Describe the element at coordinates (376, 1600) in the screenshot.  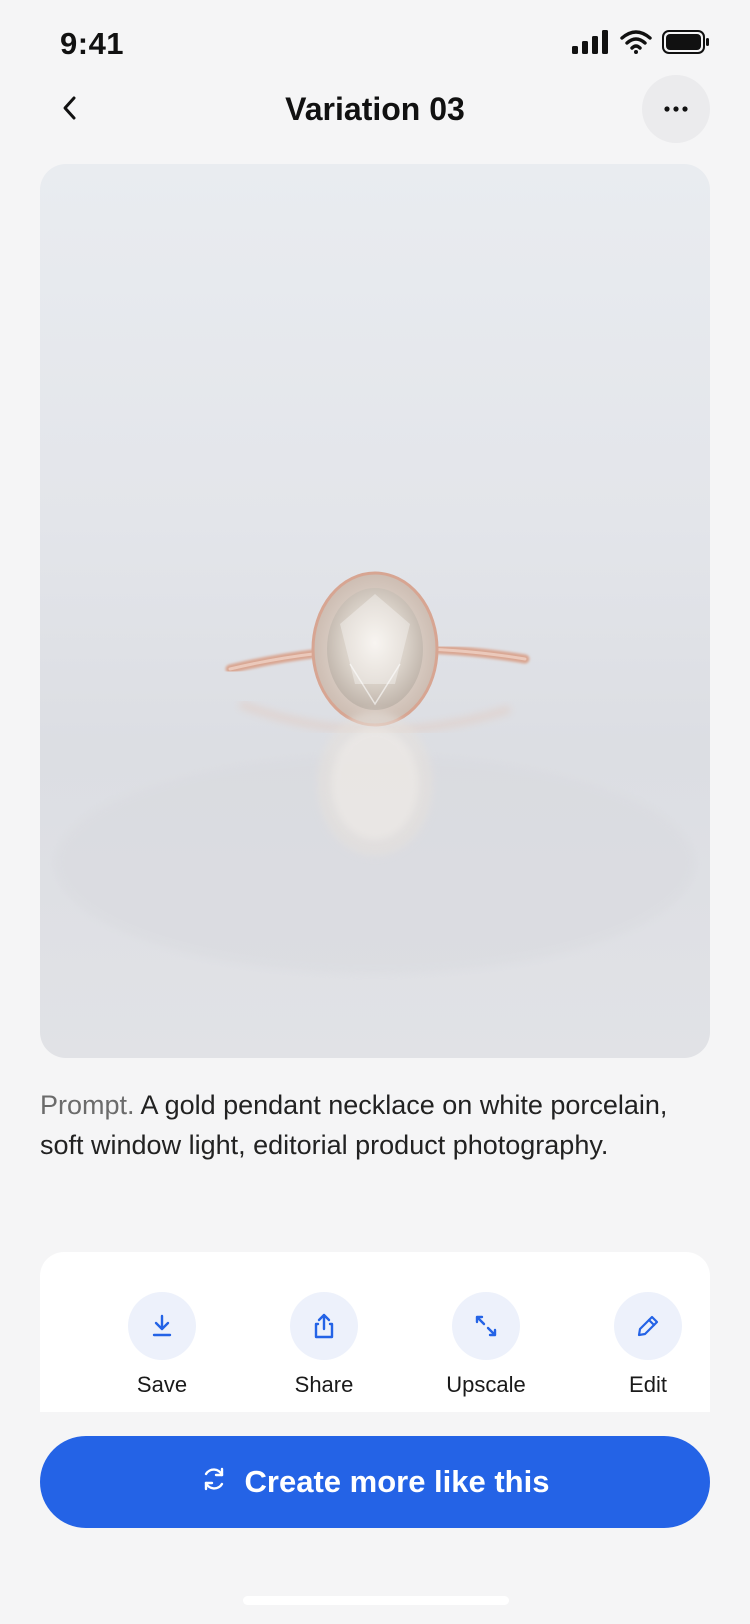
I see `home-indicator` at that location.